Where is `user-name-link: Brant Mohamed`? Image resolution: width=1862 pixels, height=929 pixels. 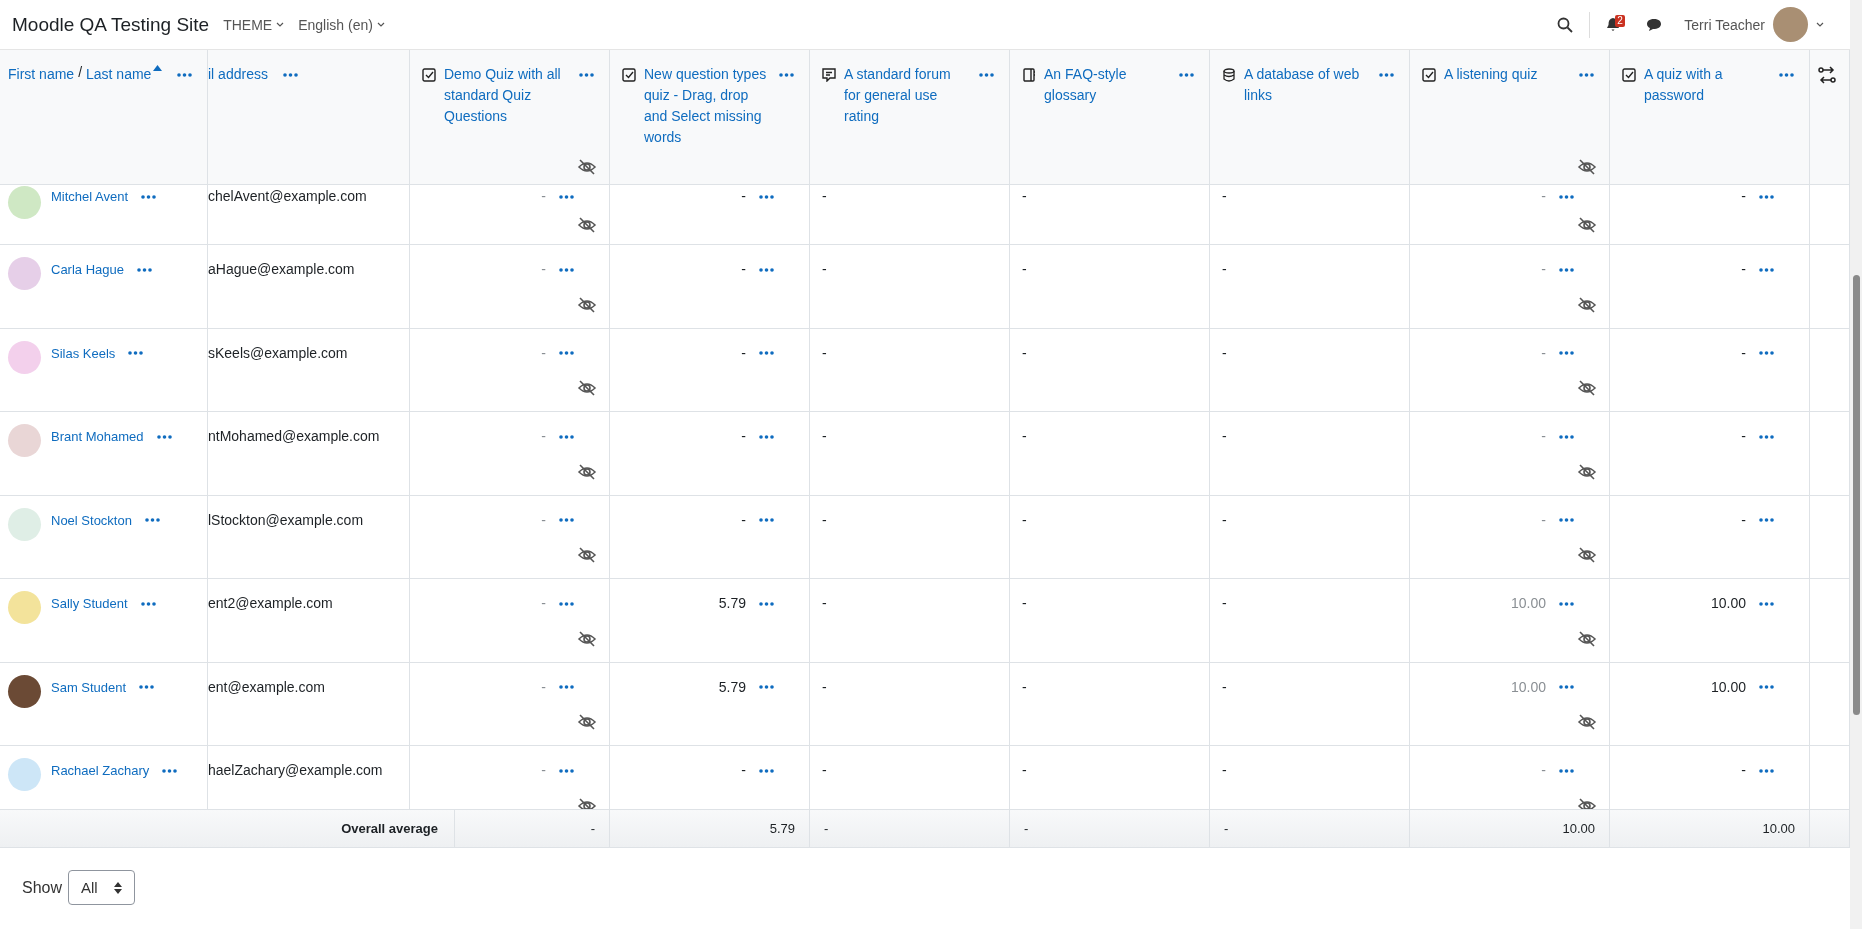
user-name-link: Brant Mohamed is located at coordinates (97, 436).